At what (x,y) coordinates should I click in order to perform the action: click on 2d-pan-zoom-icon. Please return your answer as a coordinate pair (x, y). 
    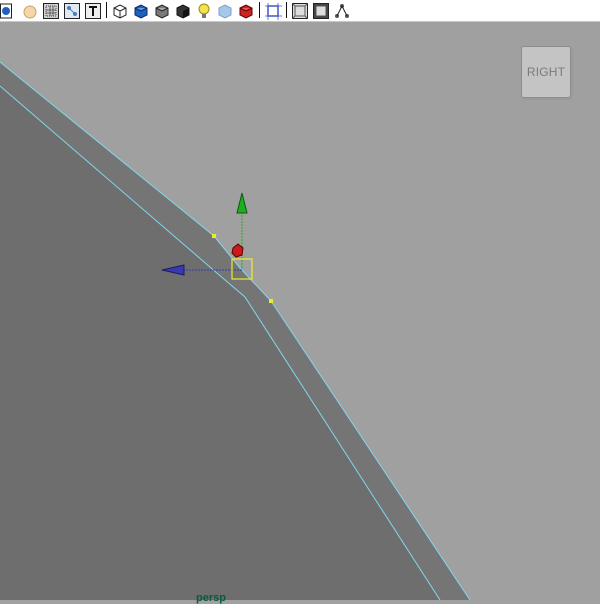
    Looking at the image, I should click on (72, 11).